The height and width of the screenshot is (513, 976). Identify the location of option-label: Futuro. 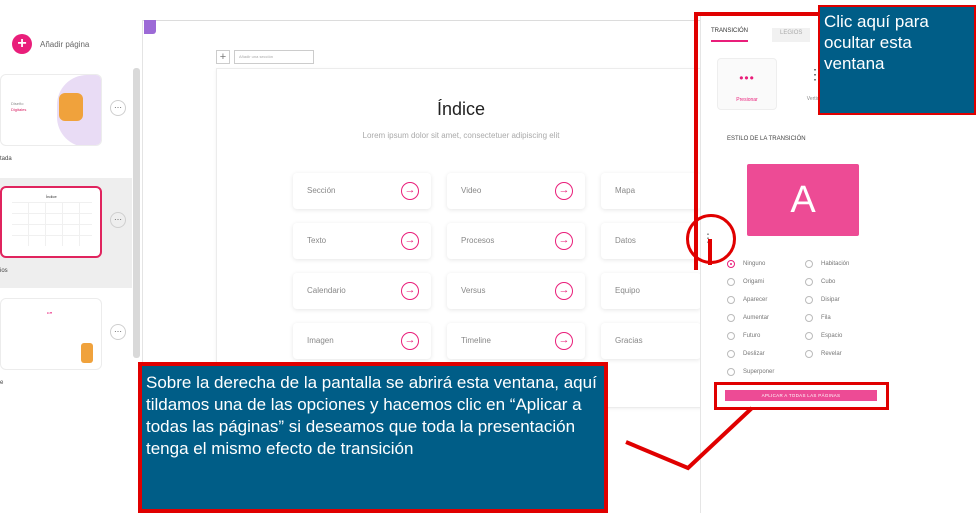
(752, 336).